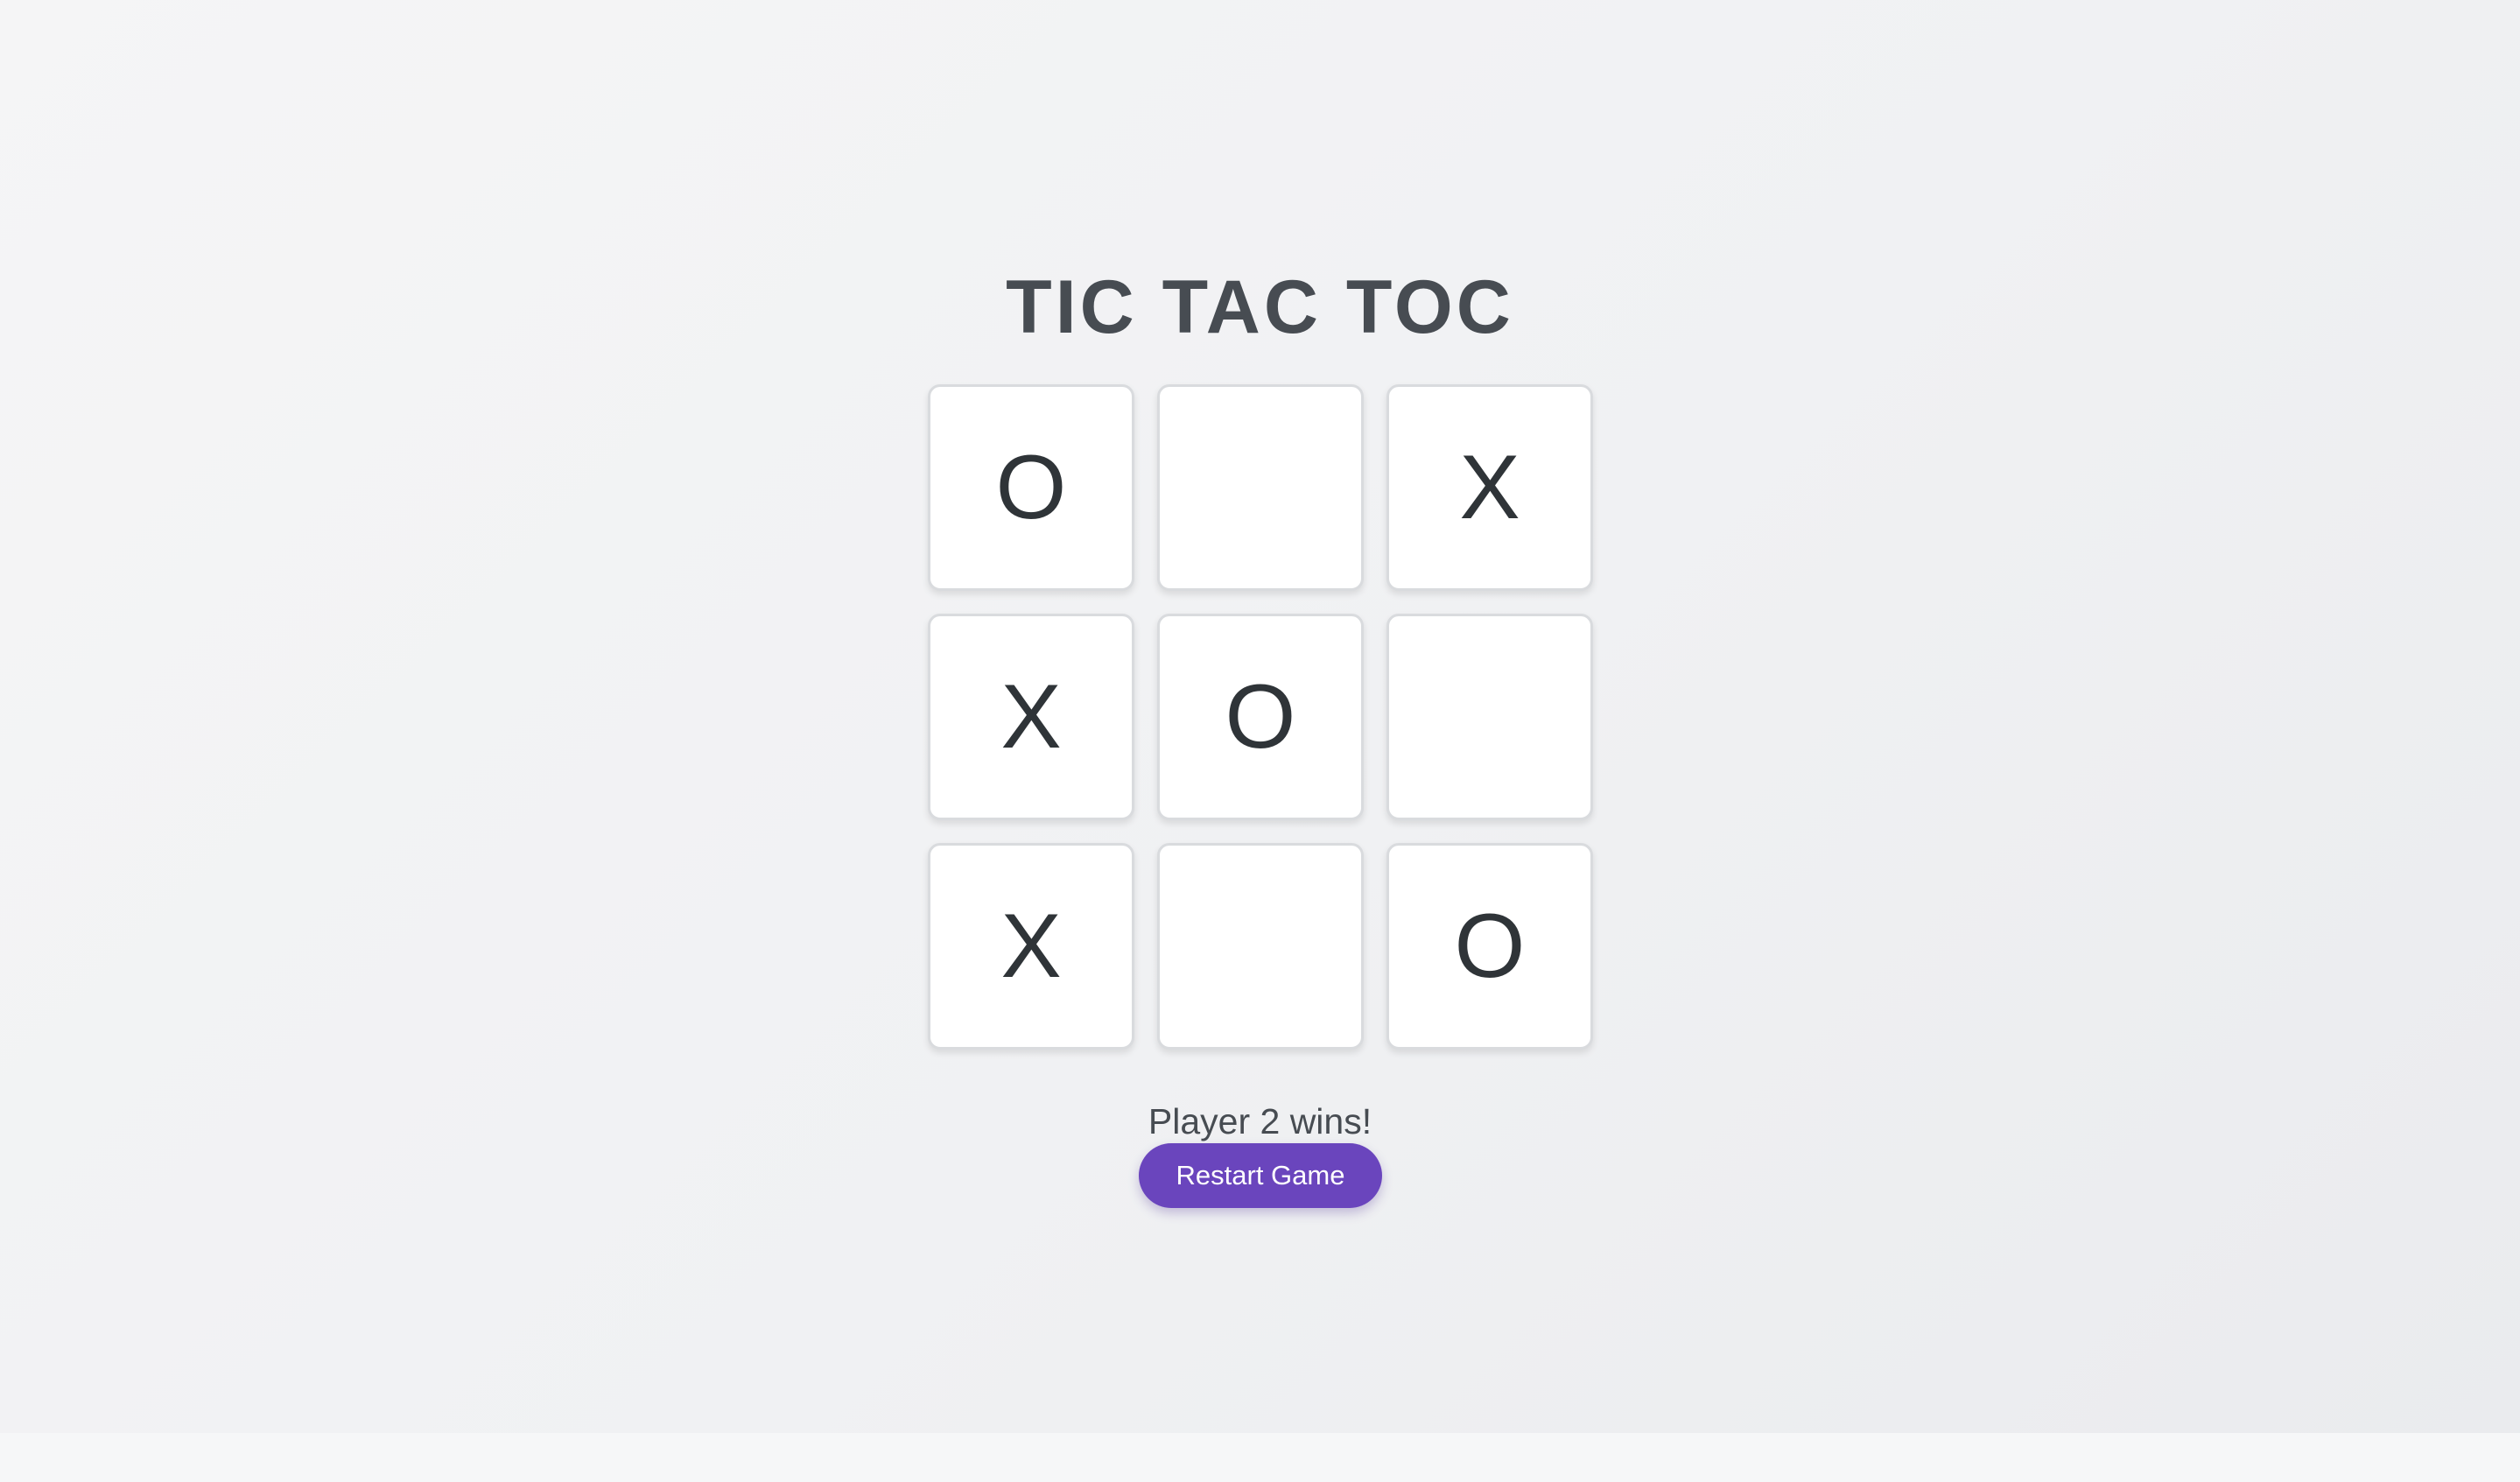 This screenshot has width=2520, height=1482. What do you see at coordinates (1260, 1176) in the screenshot?
I see `restart-game-button: Restart Game` at bounding box center [1260, 1176].